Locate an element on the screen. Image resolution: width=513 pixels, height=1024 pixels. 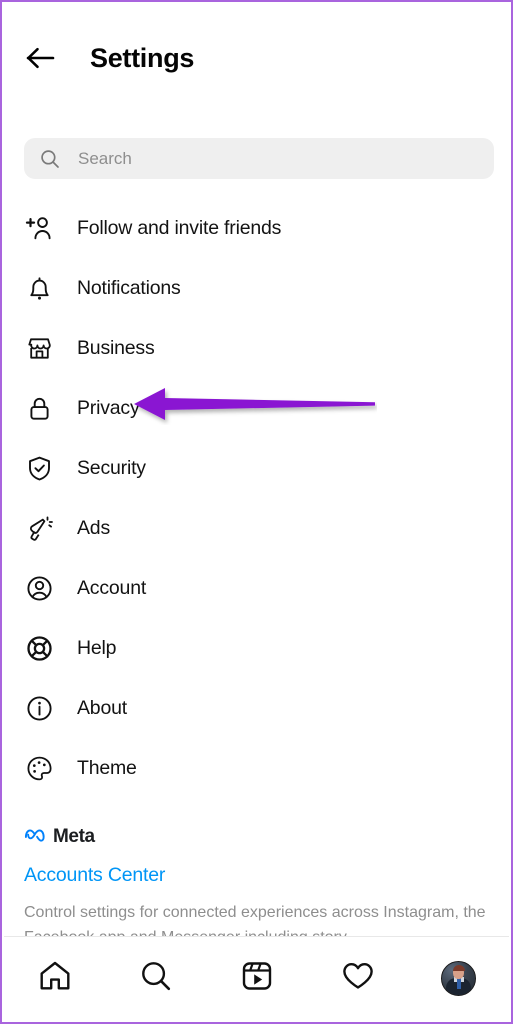
lock-icon is located at coordinates (39, 408).